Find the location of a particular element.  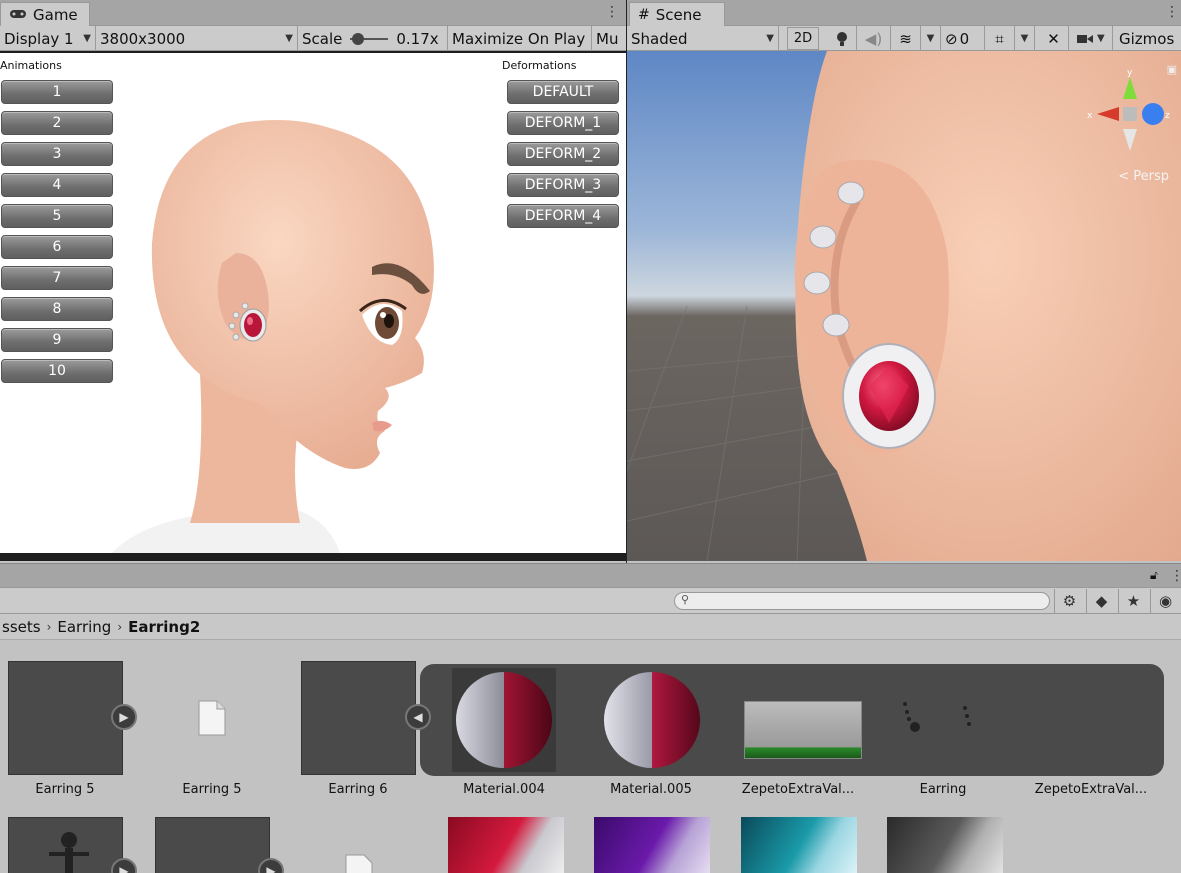

tab-game-label: Game is located at coordinates (55, 14).